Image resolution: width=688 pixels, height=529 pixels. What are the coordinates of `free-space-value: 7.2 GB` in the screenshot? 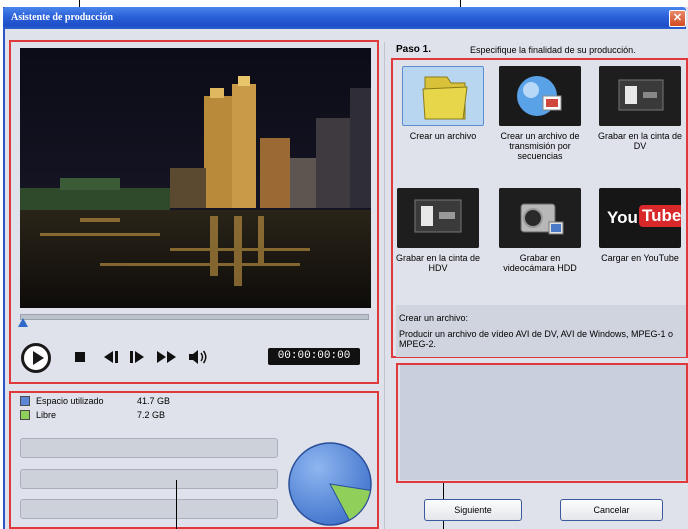 It's located at (151, 415).